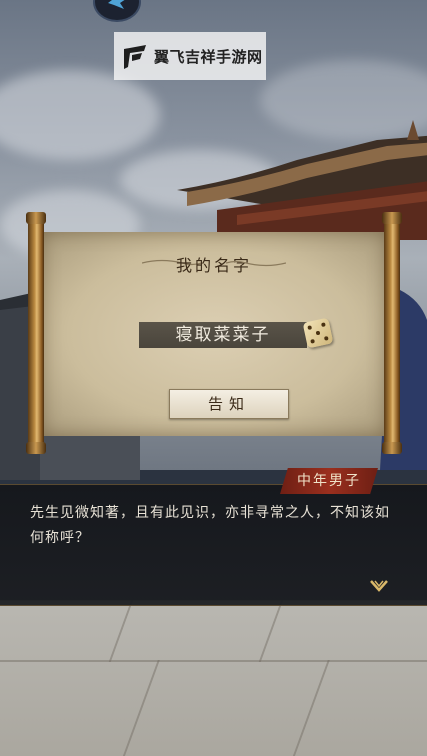  I want to click on dice-icon, so click(318, 333).